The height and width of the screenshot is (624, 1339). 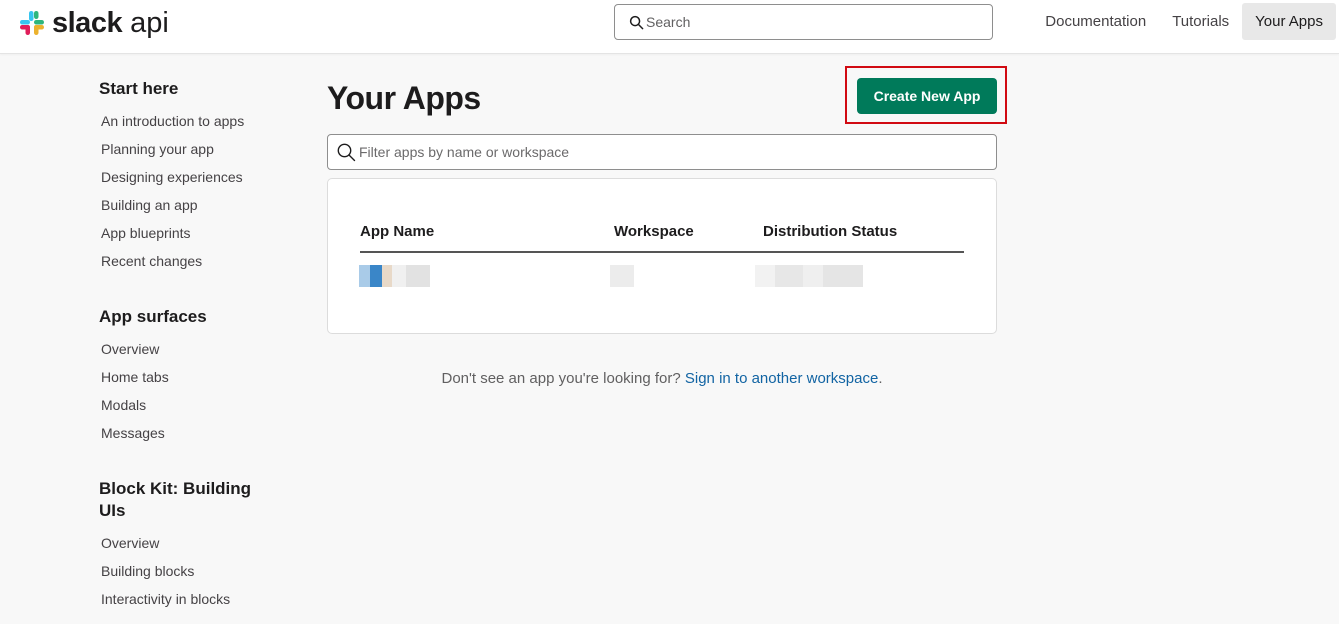 What do you see at coordinates (189, 211) in the screenshot?
I see `sidebar-item-building: Building an app` at bounding box center [189, 211].